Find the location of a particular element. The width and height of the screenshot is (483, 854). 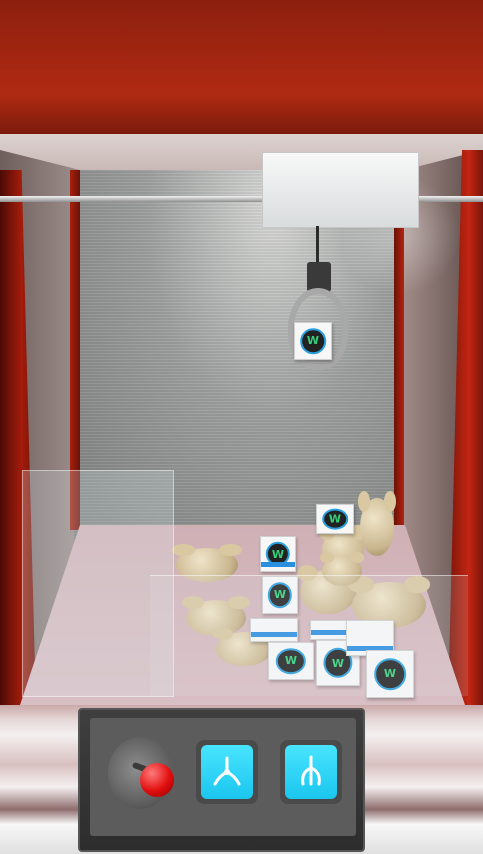

grab-button is located at coordinates (311, 772).